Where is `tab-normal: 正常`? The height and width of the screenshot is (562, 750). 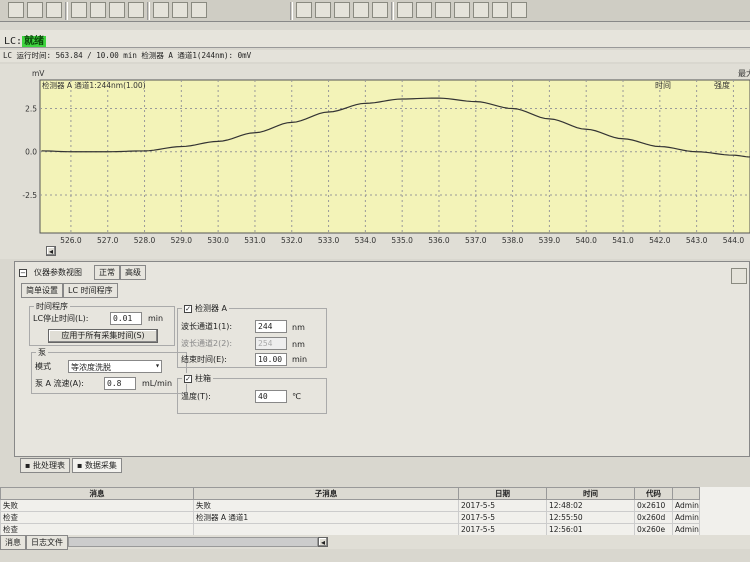
tab-normal: 正常 is located at coordinates (107, 272).